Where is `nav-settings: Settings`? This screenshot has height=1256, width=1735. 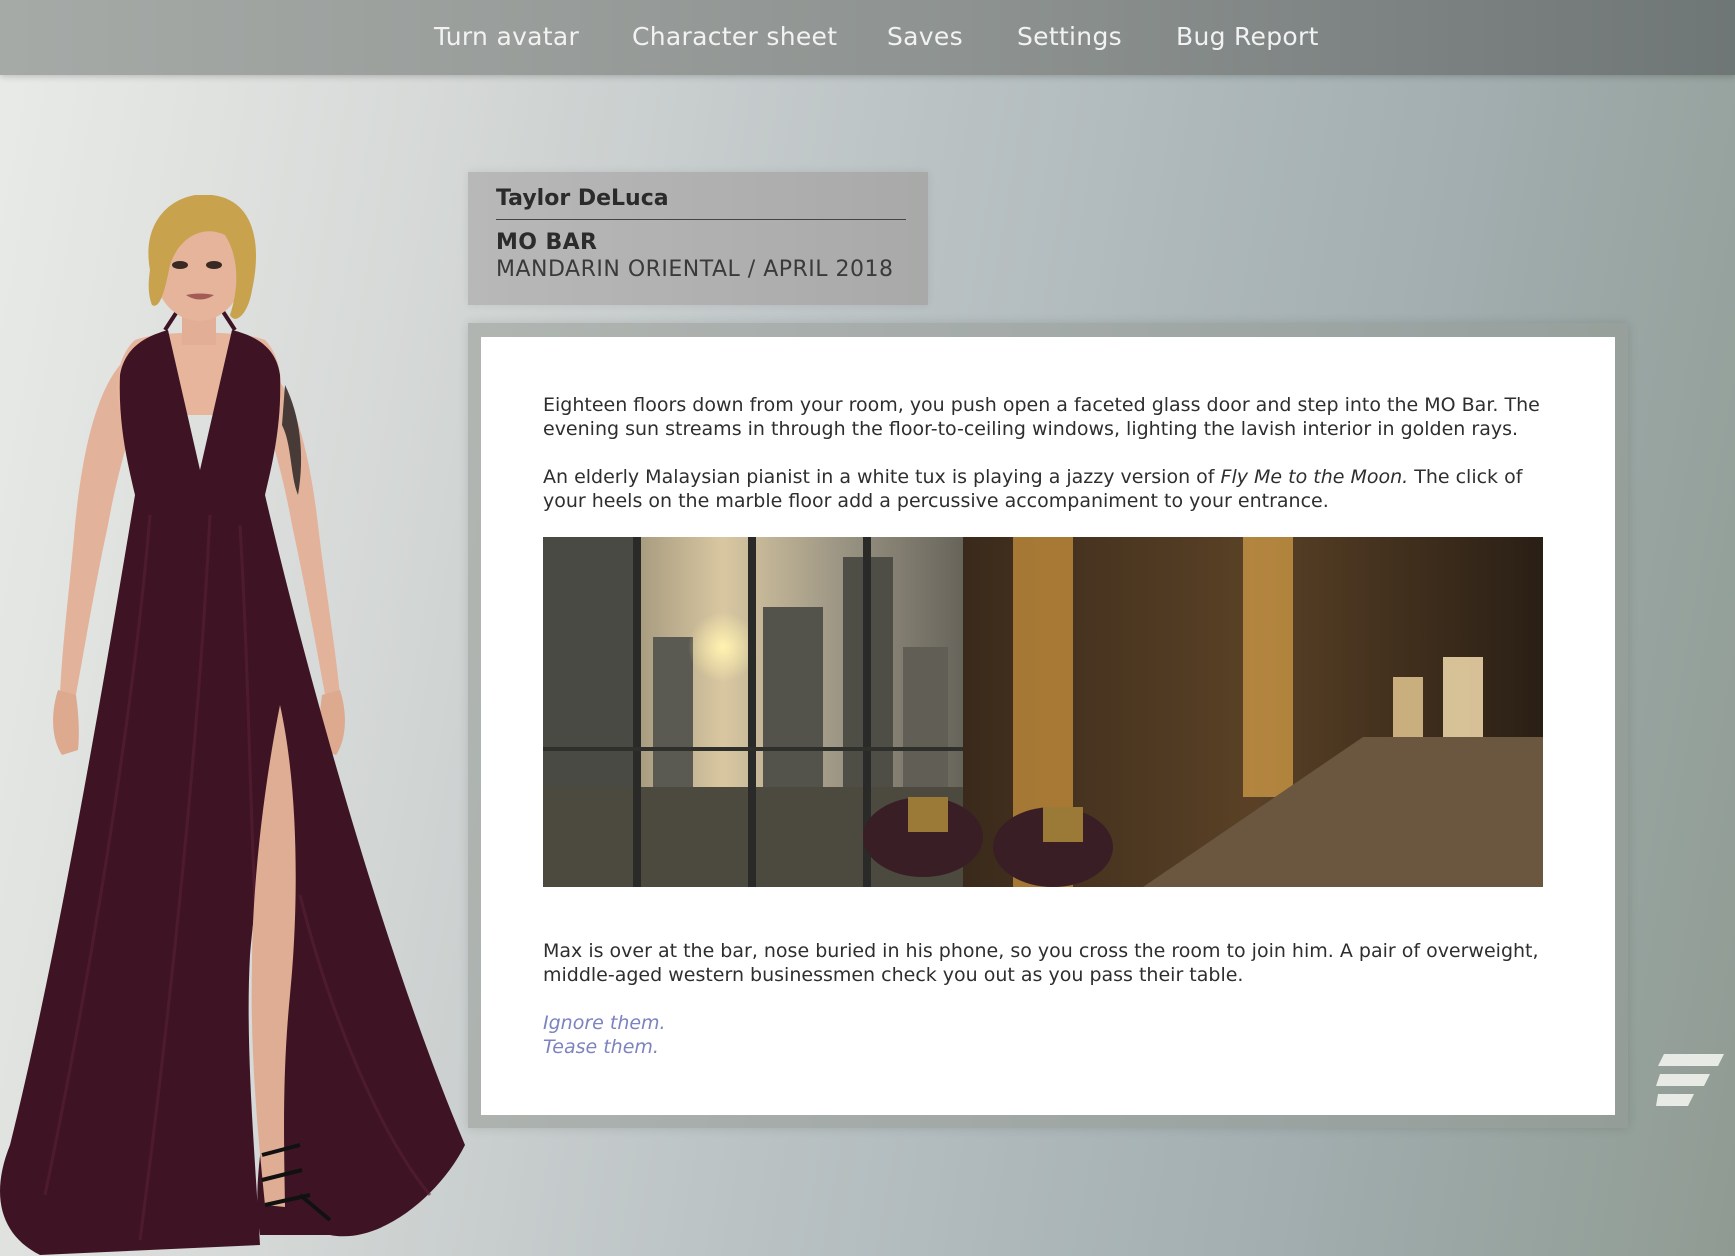
nav-settings: Settings is located at coordinates (1069, 36).